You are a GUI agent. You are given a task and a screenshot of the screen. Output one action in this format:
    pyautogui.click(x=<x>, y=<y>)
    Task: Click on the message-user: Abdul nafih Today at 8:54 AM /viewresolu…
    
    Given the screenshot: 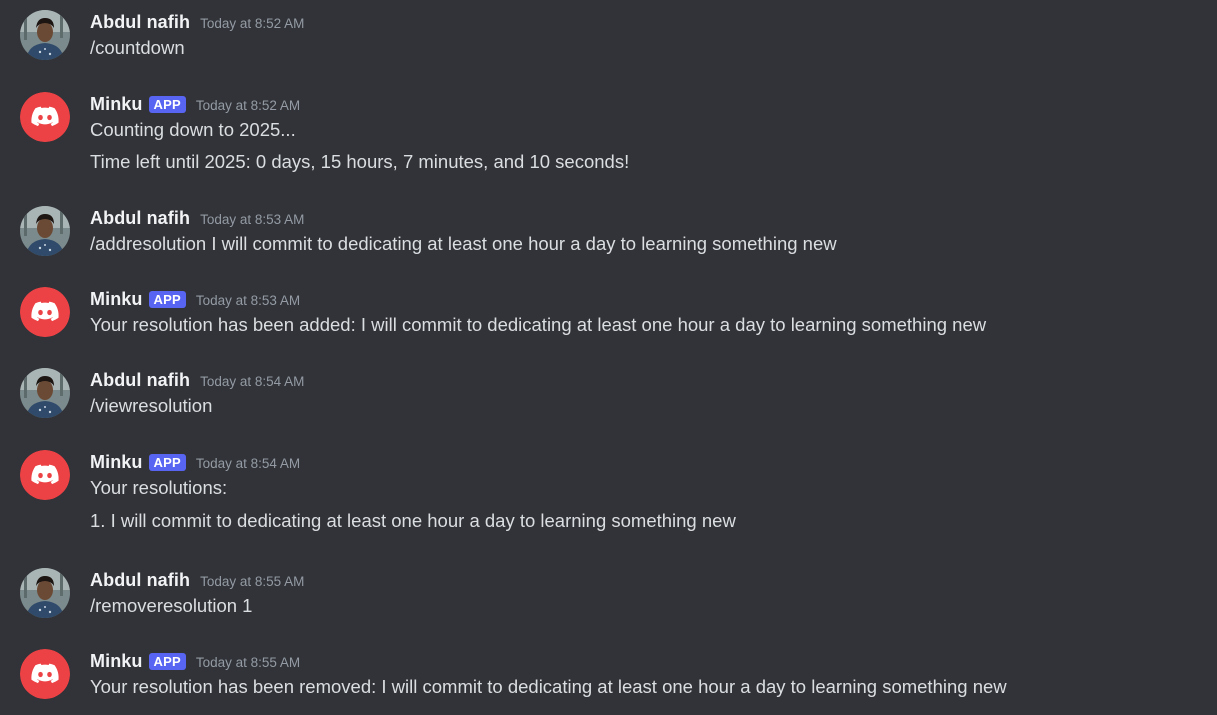 What is the action you would take?
    pyautogui.click(x=608, y=393)
    